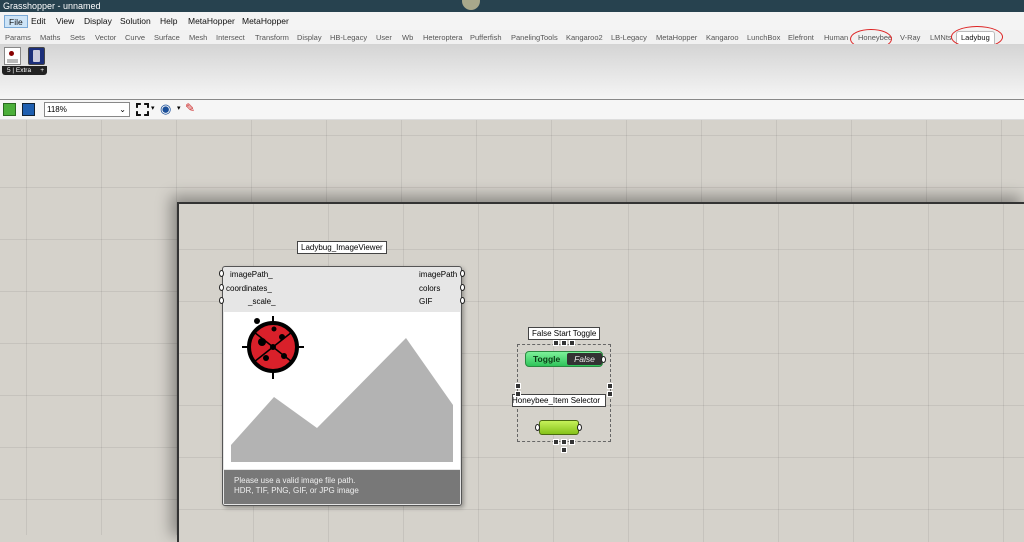 The image size is (1024, 542). I want to click on zoom-extents-icon, so click(142, 109).